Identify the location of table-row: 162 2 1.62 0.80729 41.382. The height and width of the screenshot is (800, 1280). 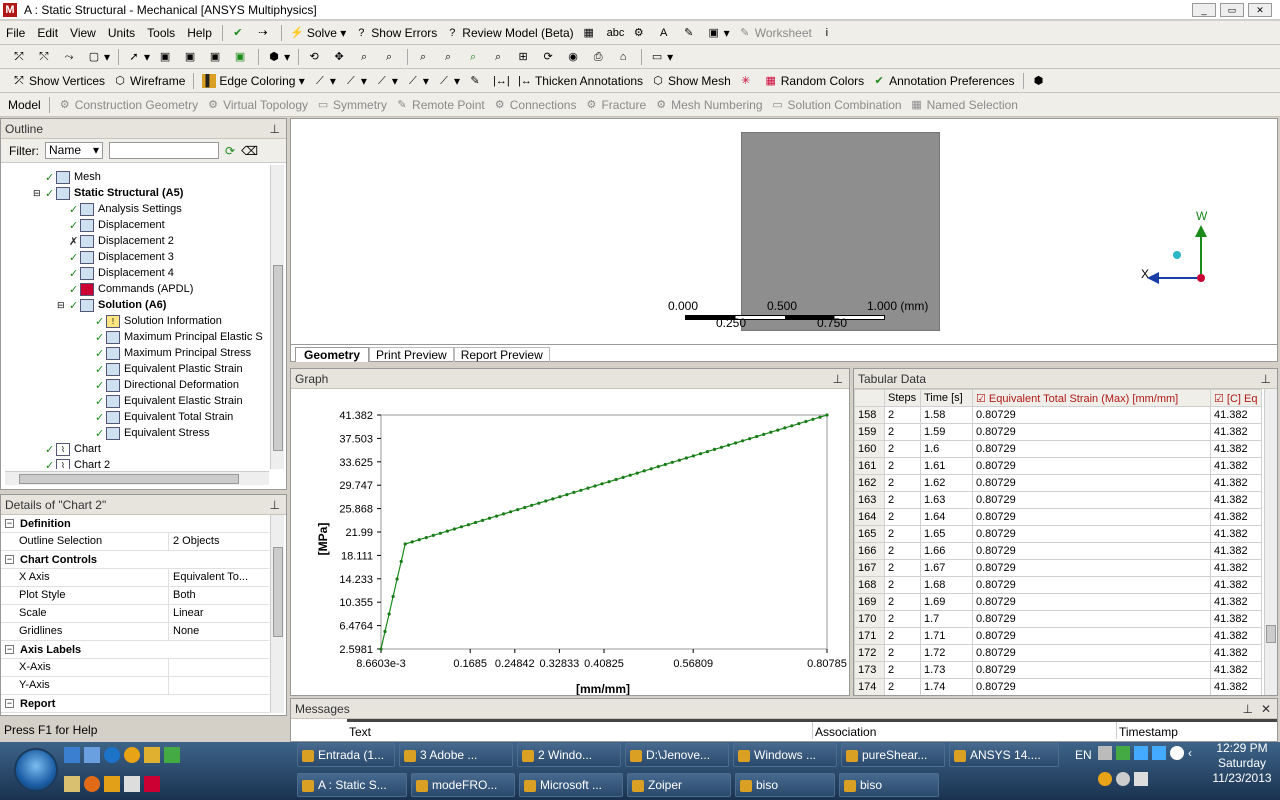
(1058, 483).